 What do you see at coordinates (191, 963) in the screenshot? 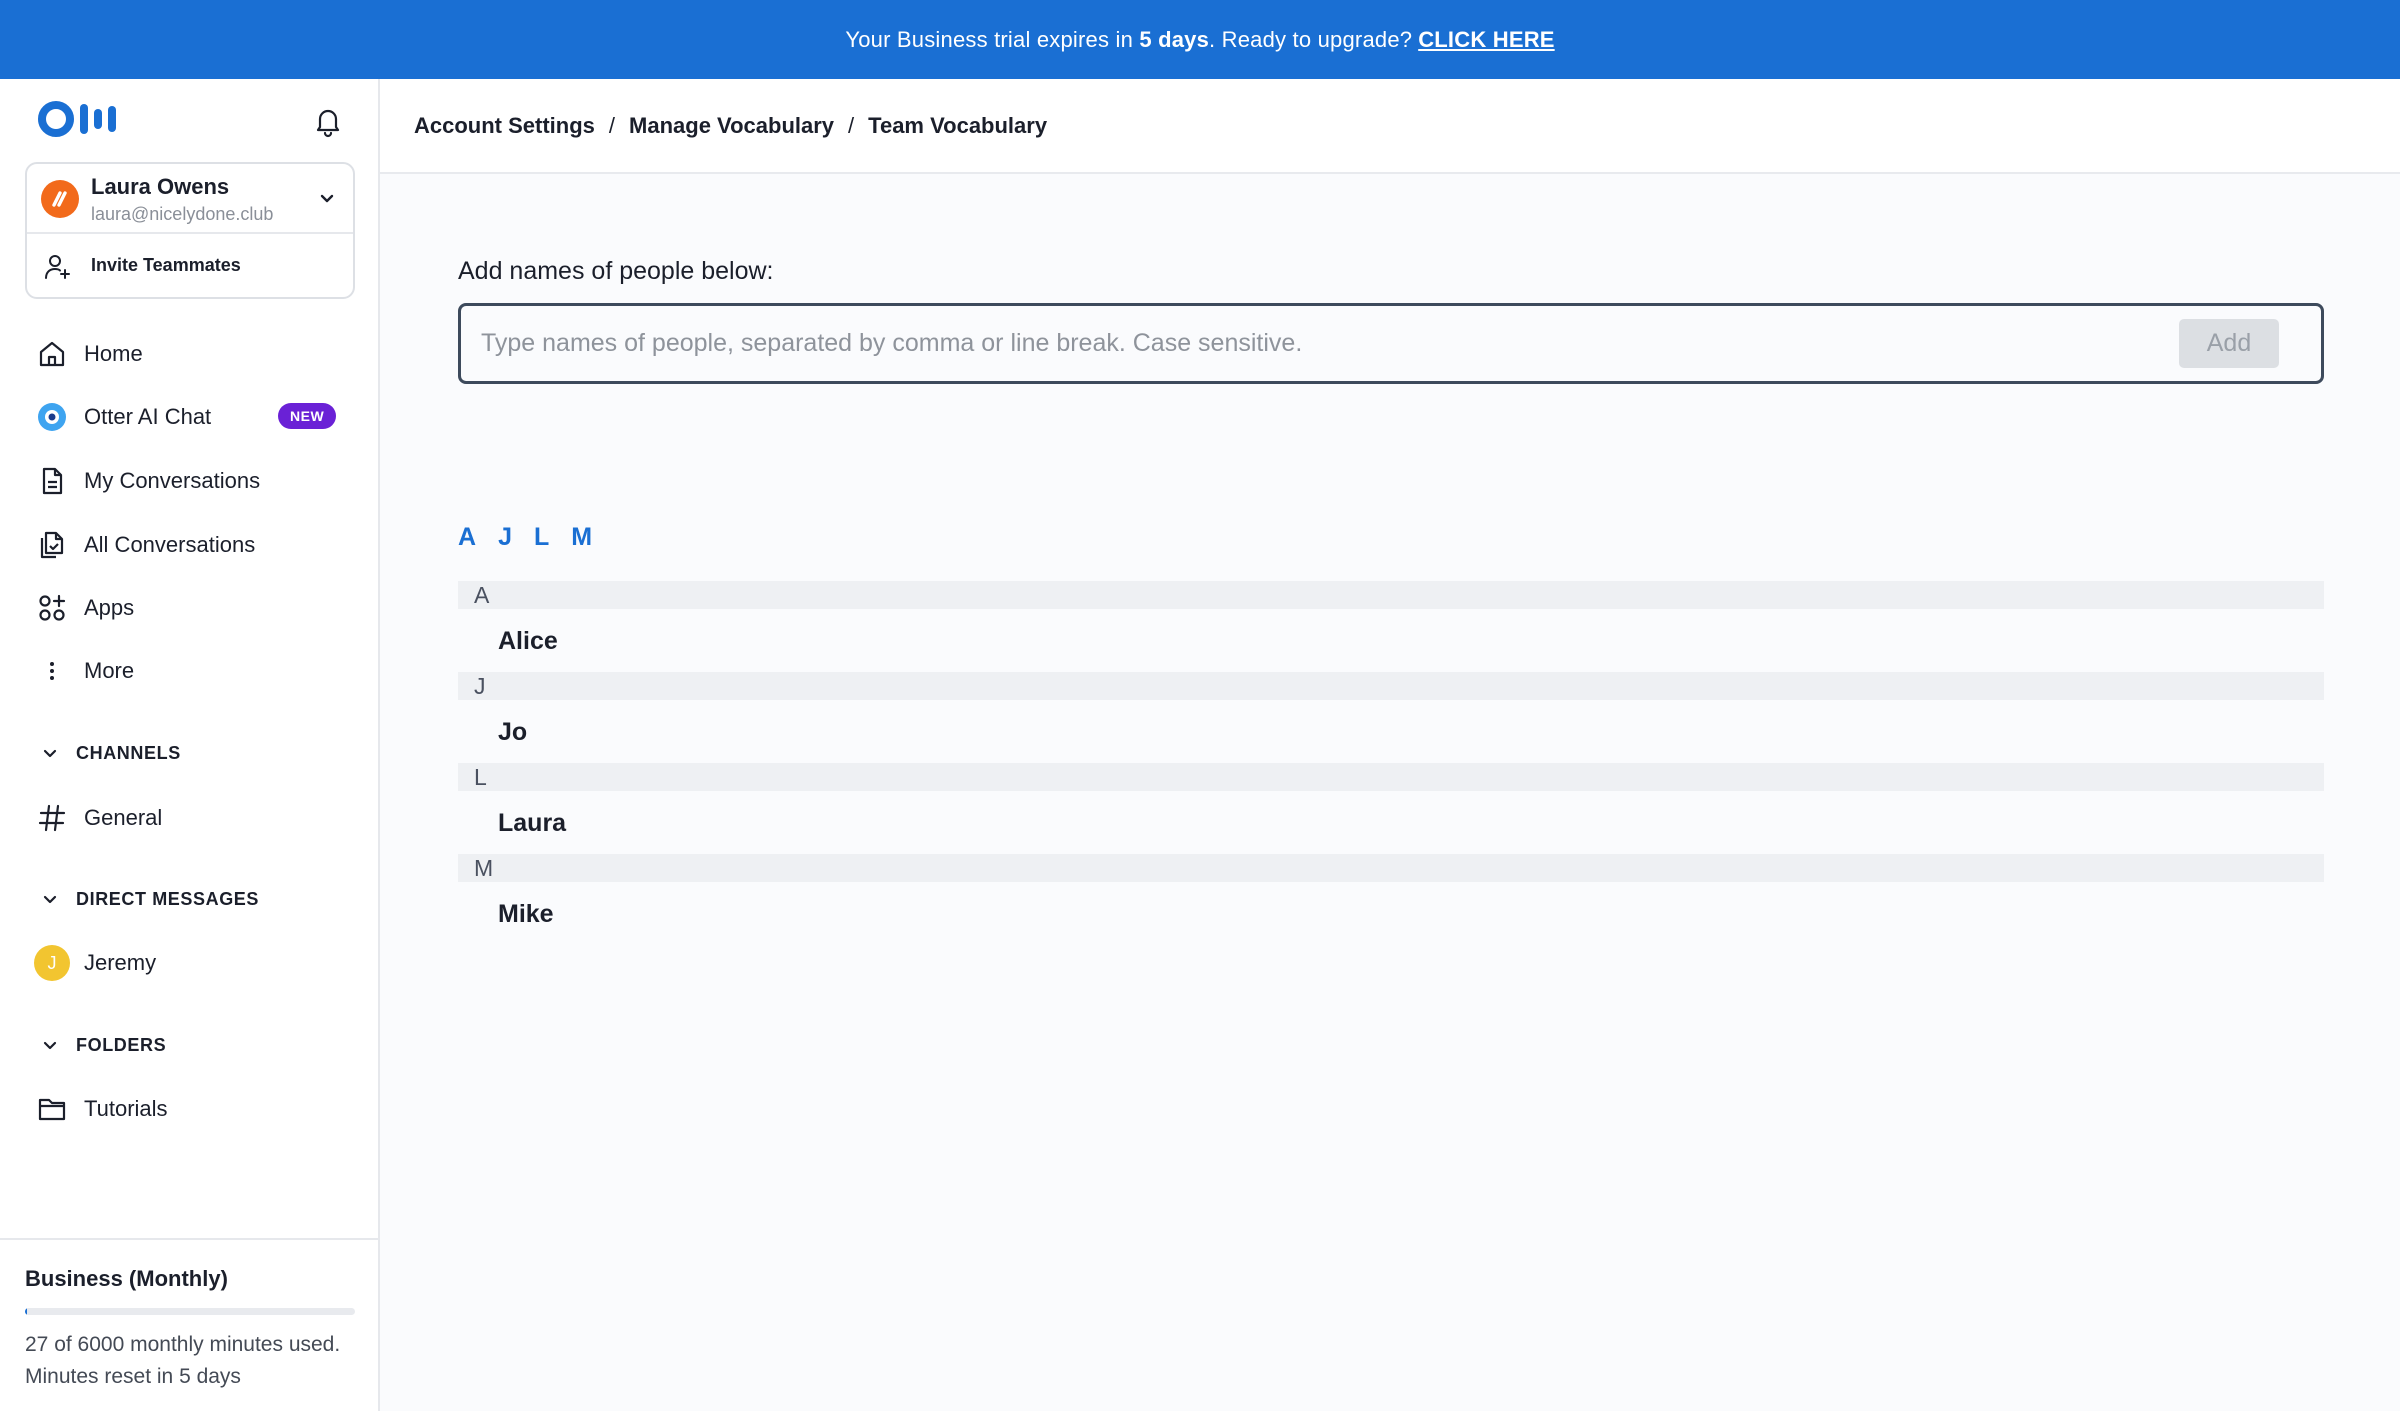
I see `dm-jeremy: J Jeremy` at bounding box center [191, 963].